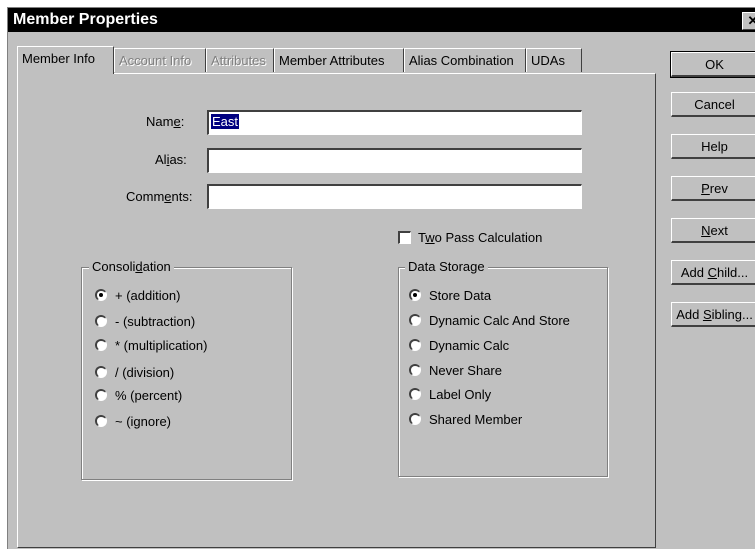  Describe the element at coordinates (461, 60) in the screenshot. I see `tab-label: Alias Combination` at that location.